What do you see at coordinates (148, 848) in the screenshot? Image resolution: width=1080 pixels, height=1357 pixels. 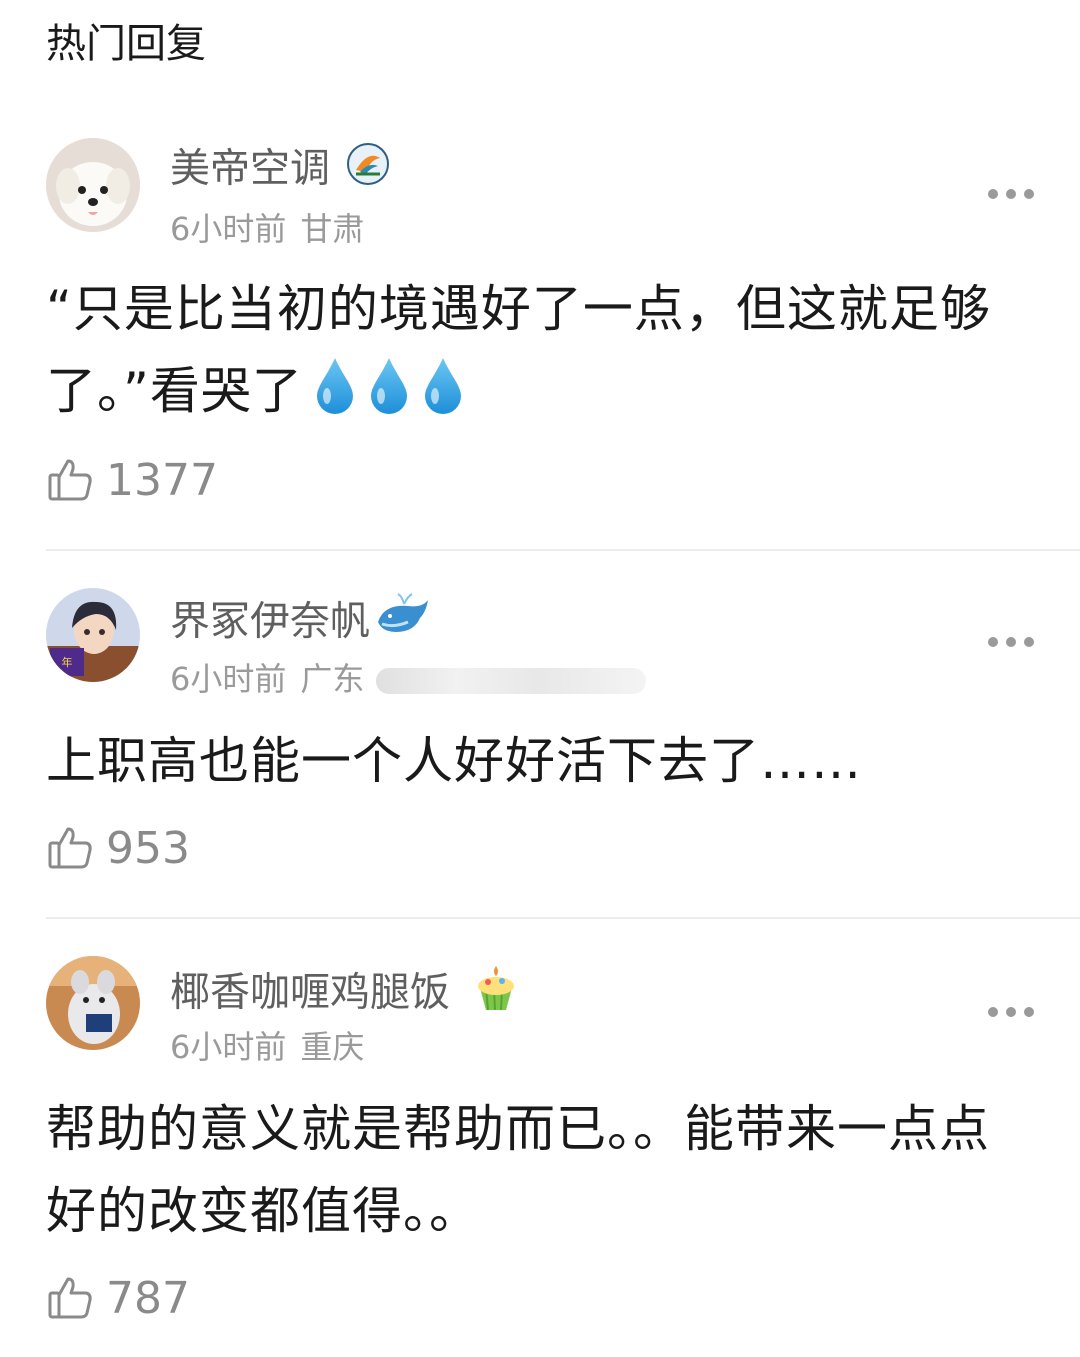 I see `like-count: 953` at bounding box center [148, 848].